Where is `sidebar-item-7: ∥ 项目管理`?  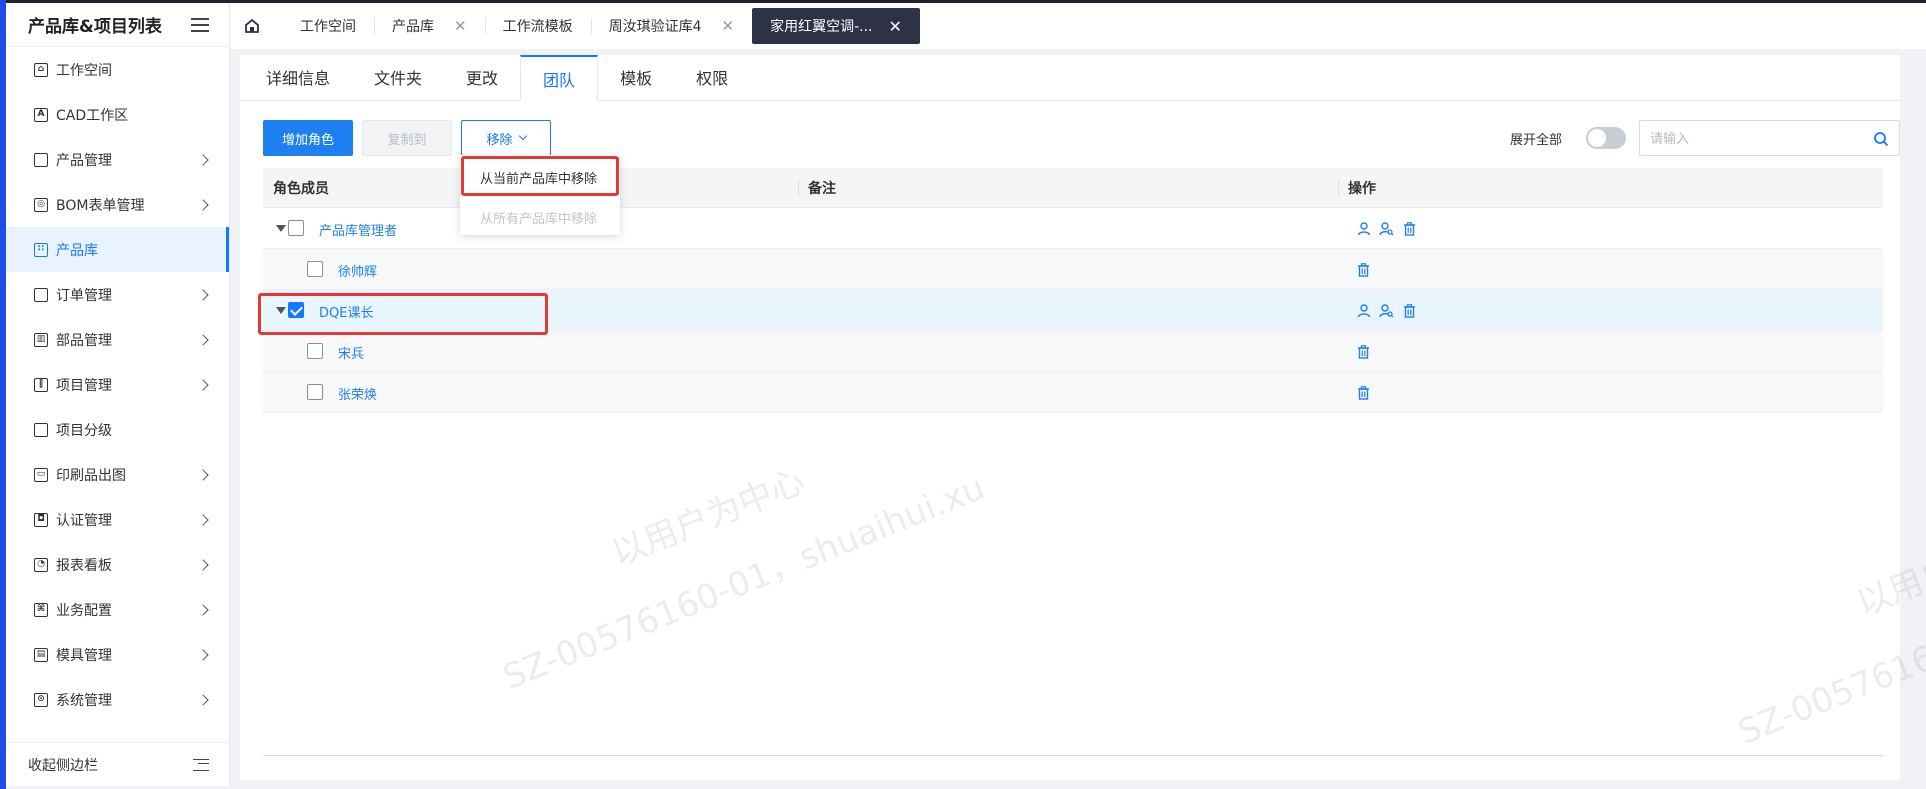 sidebar-item-7: ∥ 项目管理 is located at coordinates (117, 384).